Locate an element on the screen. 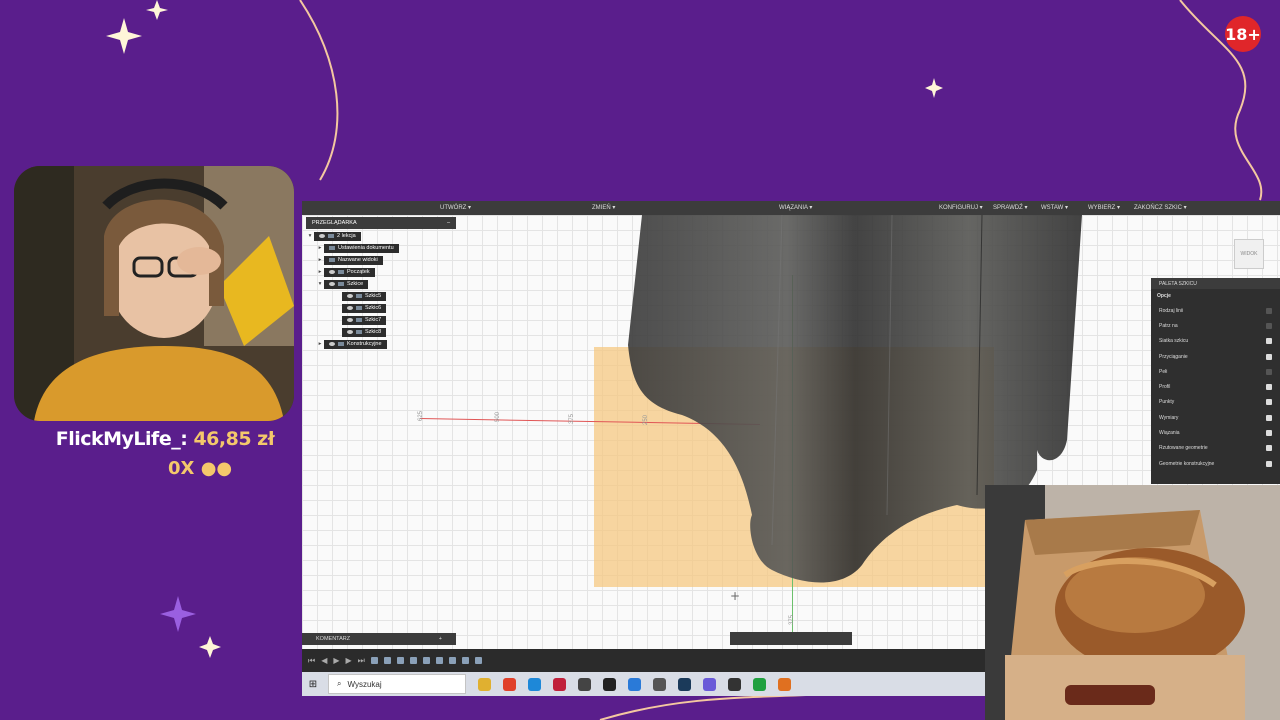  first-frame-icon: ⏮ is located at coordinates (311, 661).